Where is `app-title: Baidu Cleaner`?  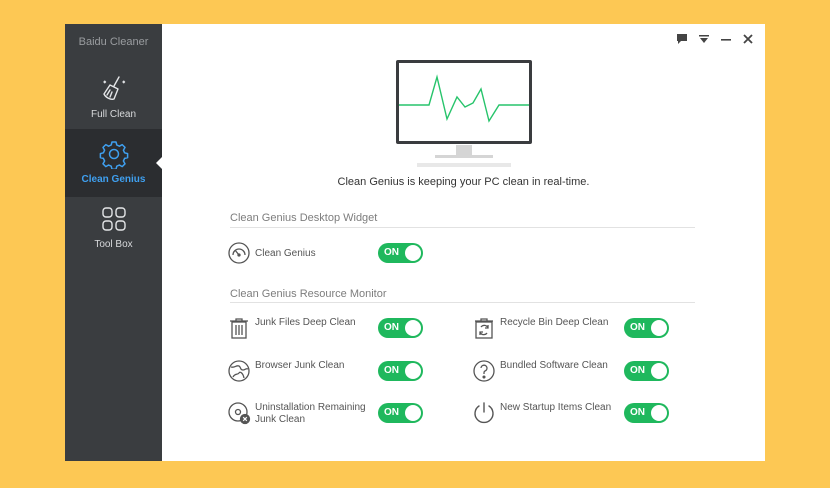 app-title: Baidu Cleaner is located at coordinates (113, 42).